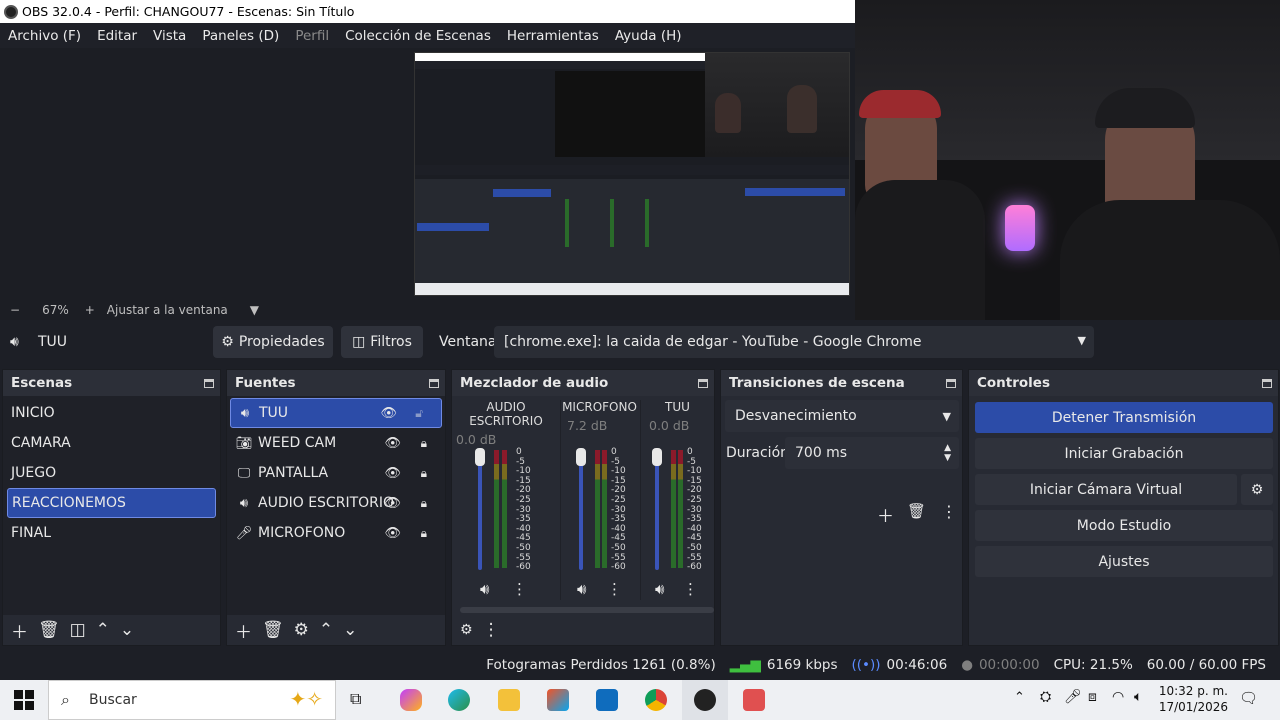 The height and width of the screenshot is (720, 1280). Describe the element at coordinates (44, 36) in the screenshot. I see `menu-archivo: Archivo (F)` at that location.